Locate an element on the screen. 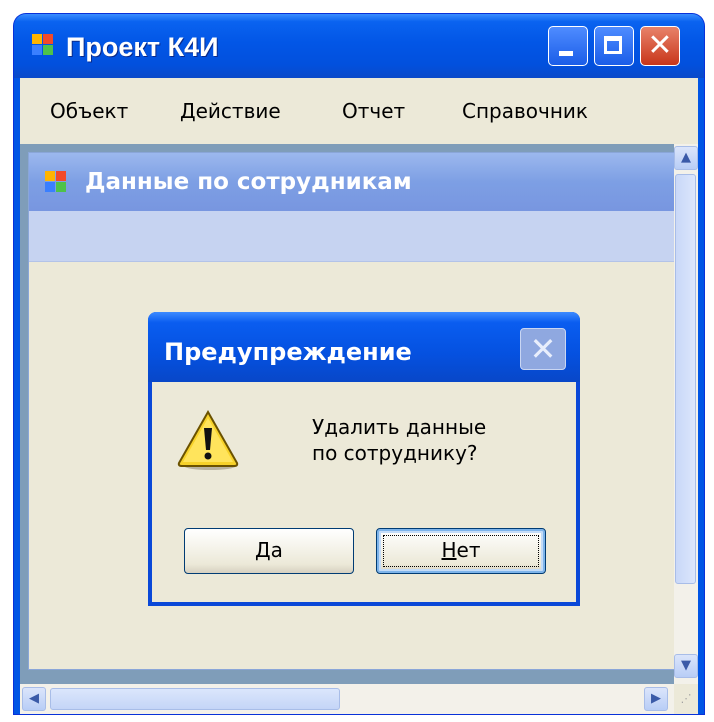  menu-item-action: Действие is located at coordinates (230, 111).